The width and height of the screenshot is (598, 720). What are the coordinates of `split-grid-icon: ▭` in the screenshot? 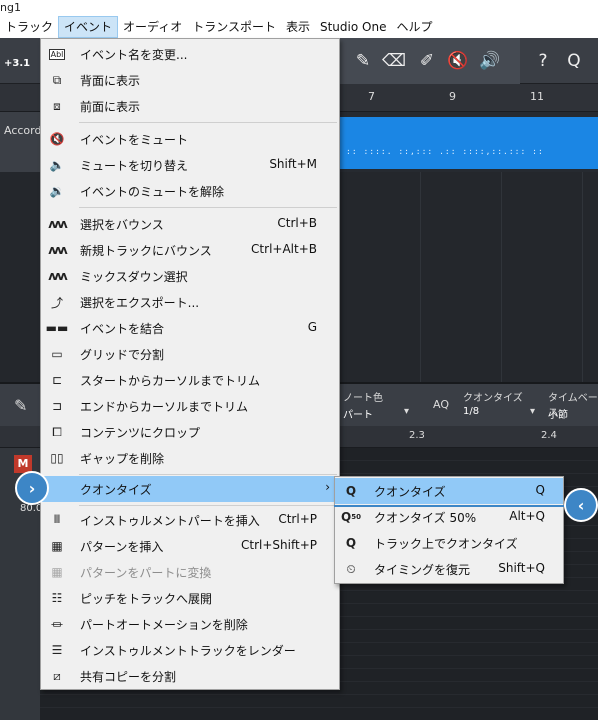 It's located at (57, 354).